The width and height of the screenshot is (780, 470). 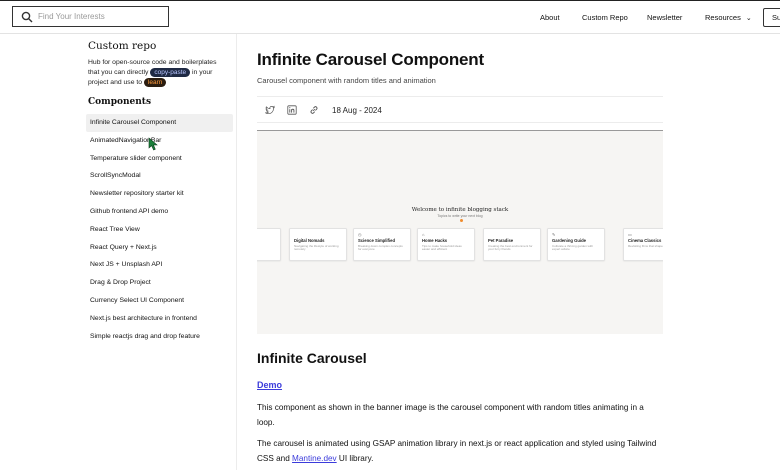 I want to click on chevron-down-icon: ⌄, so click(x=748, y=18).